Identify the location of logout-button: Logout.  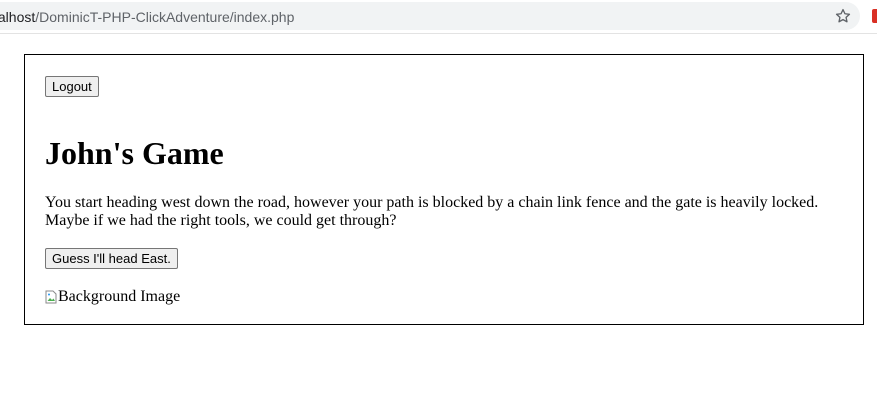
(72, 86).